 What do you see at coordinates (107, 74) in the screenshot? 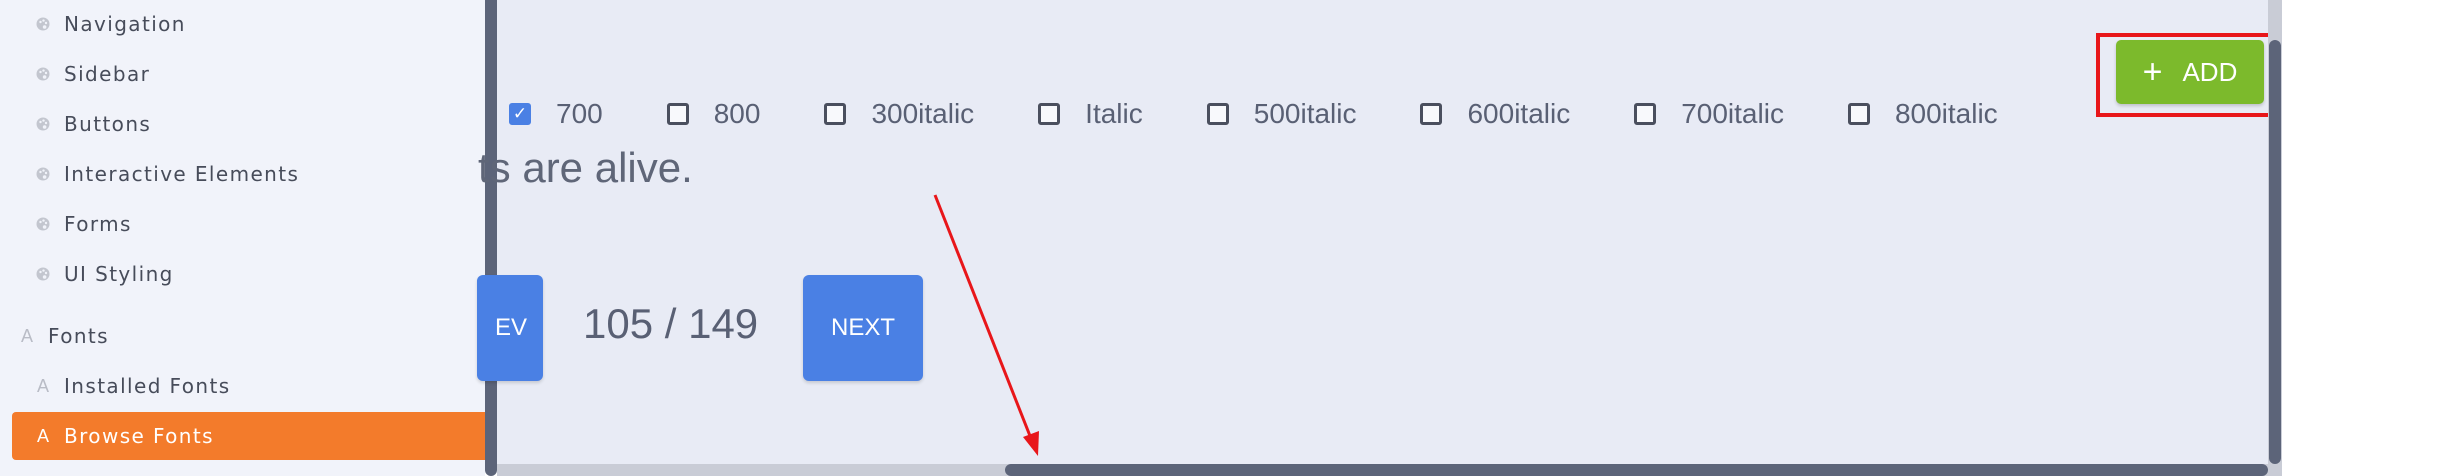
I see `sidebar-item-label: Sidebar` at bounding box center [107, 74].